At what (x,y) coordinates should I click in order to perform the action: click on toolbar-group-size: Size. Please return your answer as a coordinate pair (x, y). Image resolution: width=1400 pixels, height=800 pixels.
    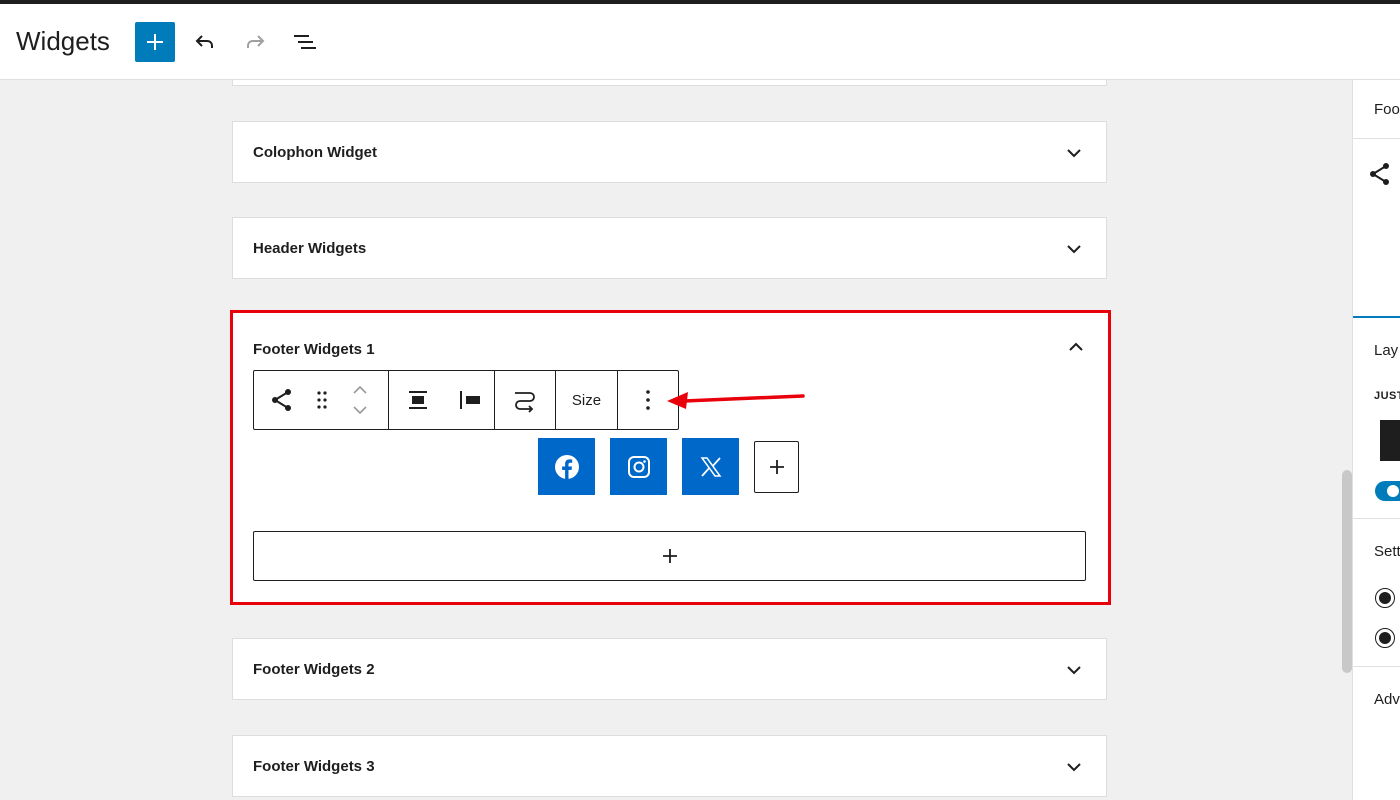
    Looking at the image, I should click on (587, 400).